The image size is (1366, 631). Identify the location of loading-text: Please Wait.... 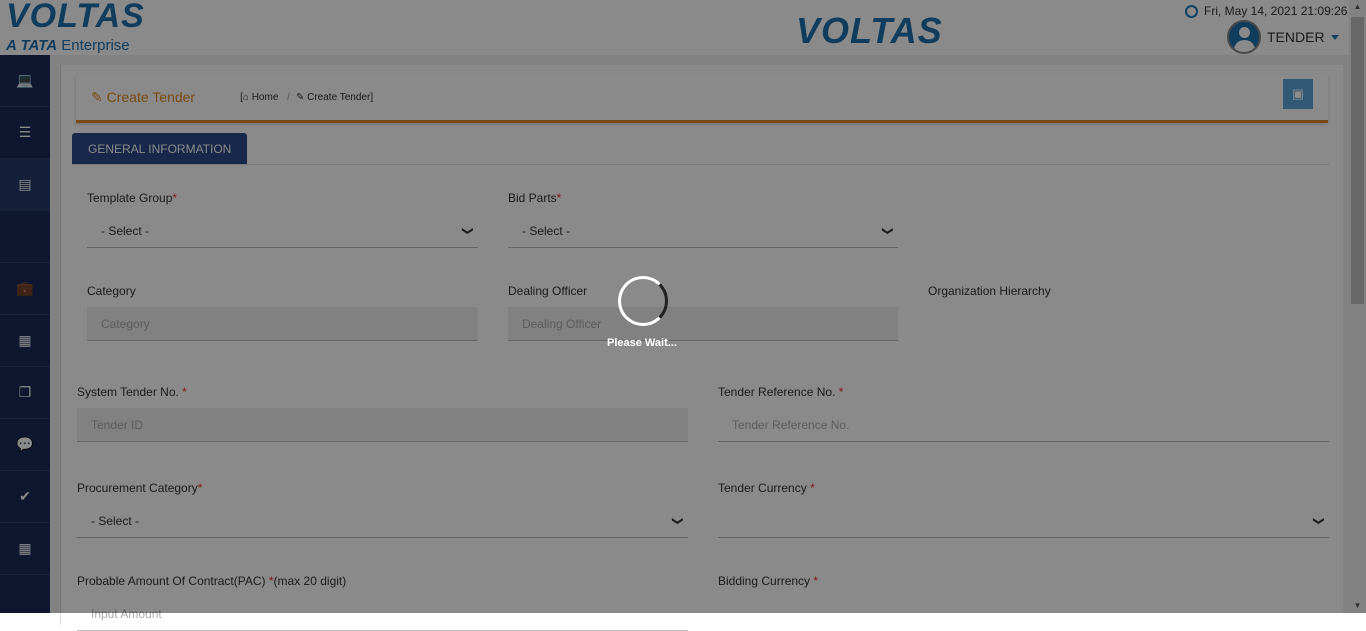
(642, 343).